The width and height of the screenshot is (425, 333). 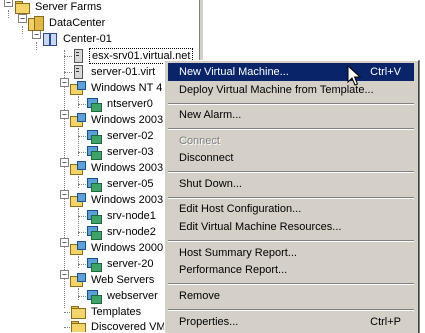 I want to click on collapse-datacenter-toggle: −, so click(x=22, y=18).